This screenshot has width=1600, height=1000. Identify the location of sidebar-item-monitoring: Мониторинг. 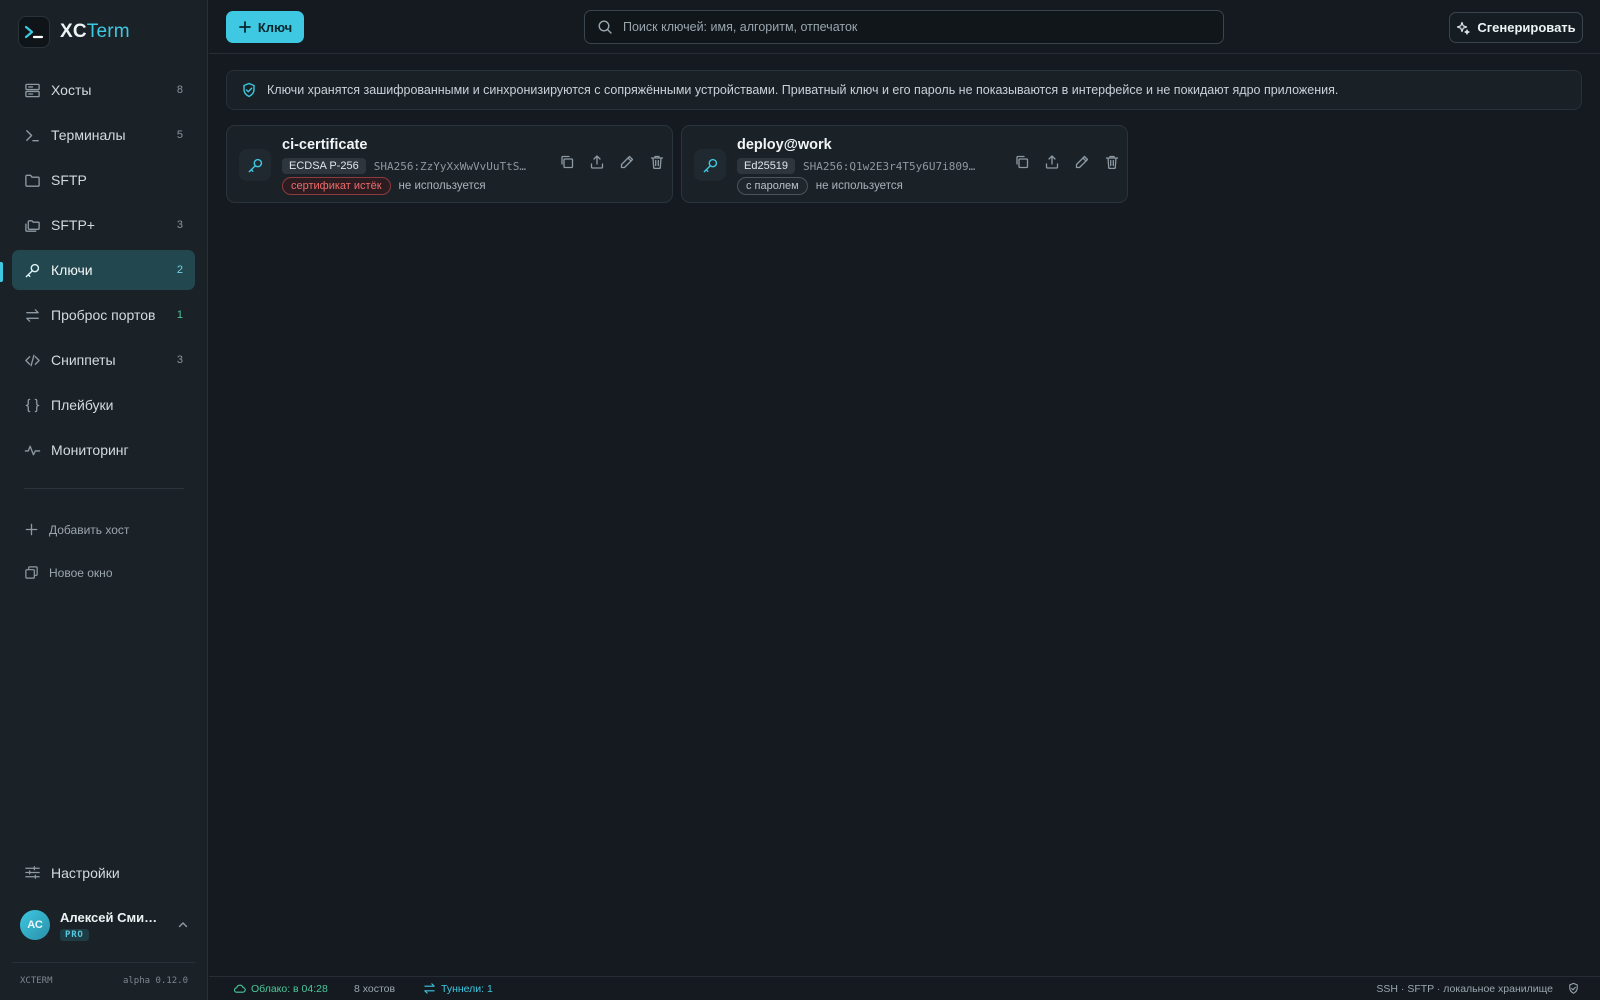
(103, 450).